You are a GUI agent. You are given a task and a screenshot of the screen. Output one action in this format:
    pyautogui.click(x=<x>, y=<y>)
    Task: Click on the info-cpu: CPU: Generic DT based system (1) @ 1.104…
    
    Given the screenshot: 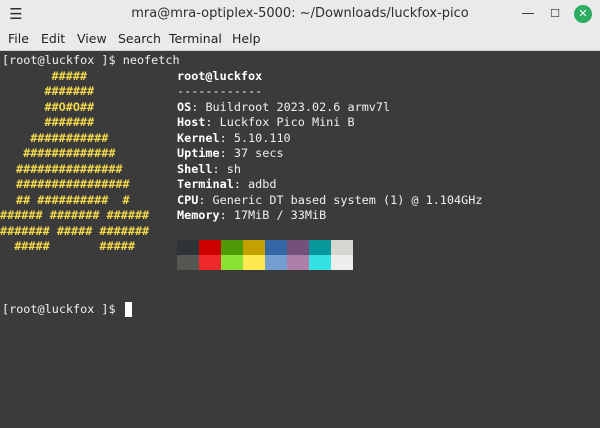 What is the action you would take?
    pyautogui.click(x=330, y=200)
    